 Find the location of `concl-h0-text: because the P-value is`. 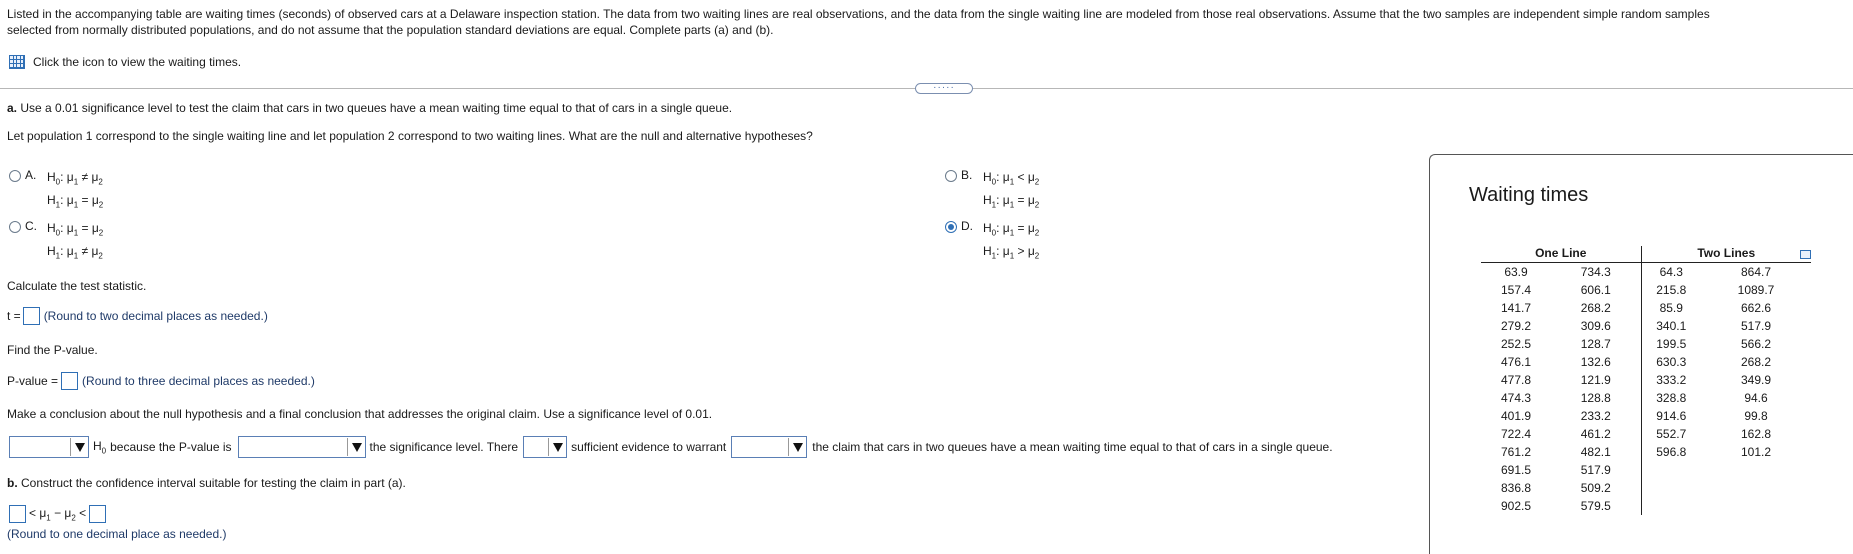

concl-h0-text: because the P-value is is located at coordinates (171, 447).